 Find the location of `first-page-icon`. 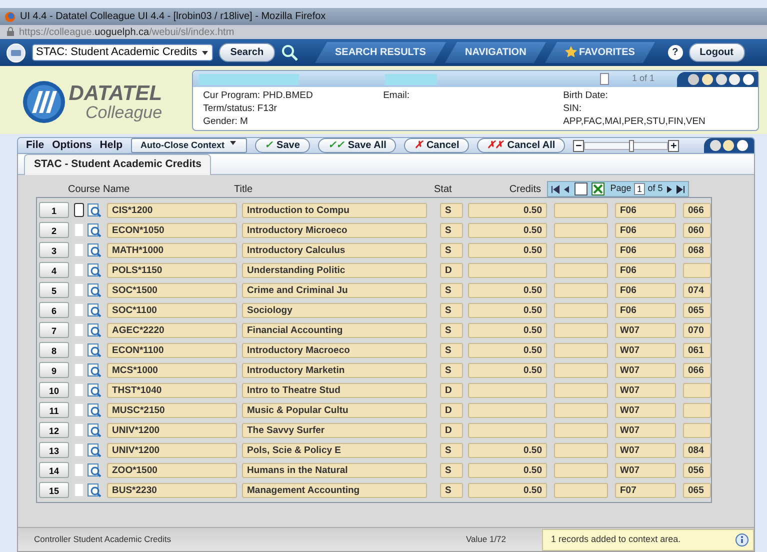

first-page-icon is located at coordinates (555, 189).